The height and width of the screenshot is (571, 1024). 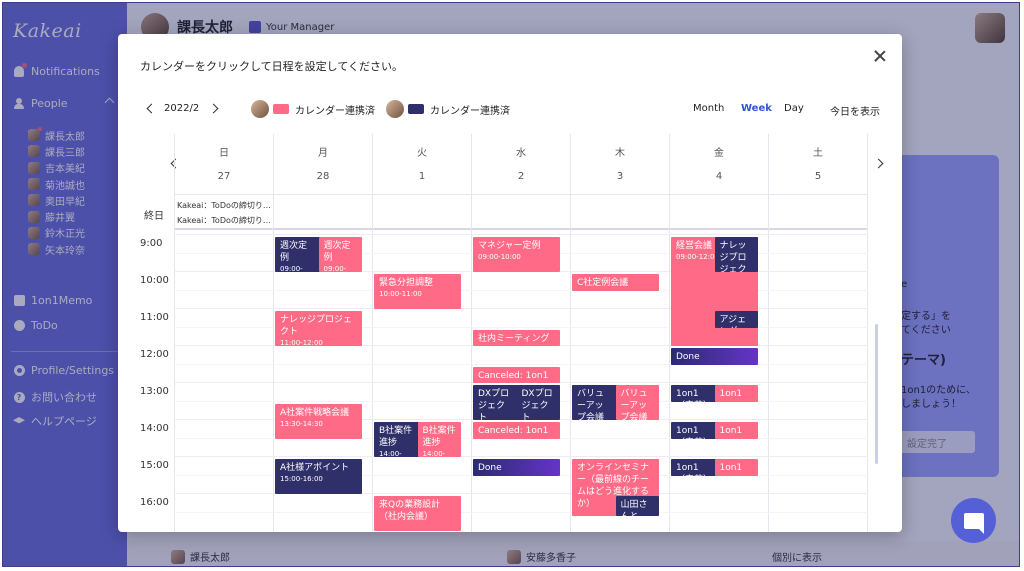 I want to click on allday-row, so click(x=521, y=212).